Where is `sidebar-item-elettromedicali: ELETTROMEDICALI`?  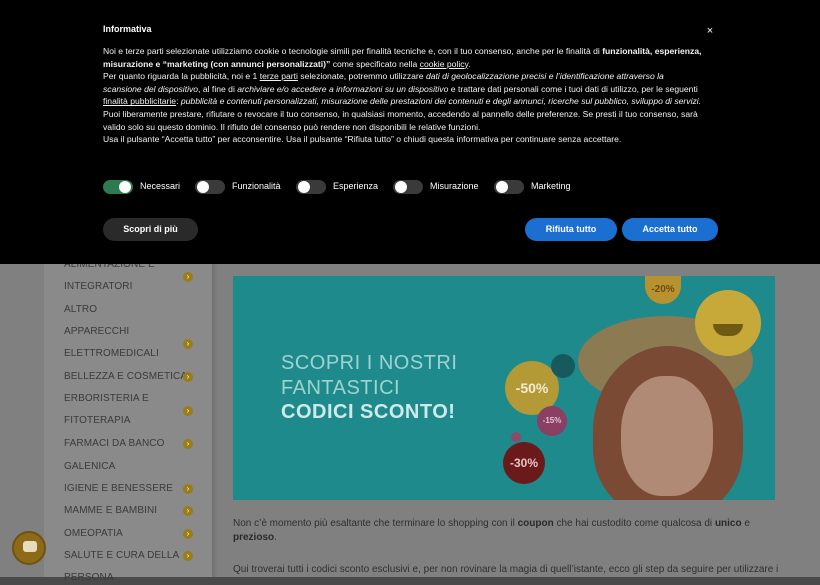
sidebar-item-elettromedicali: ELETTROMEDICALI is located at coordinates (111, 354).